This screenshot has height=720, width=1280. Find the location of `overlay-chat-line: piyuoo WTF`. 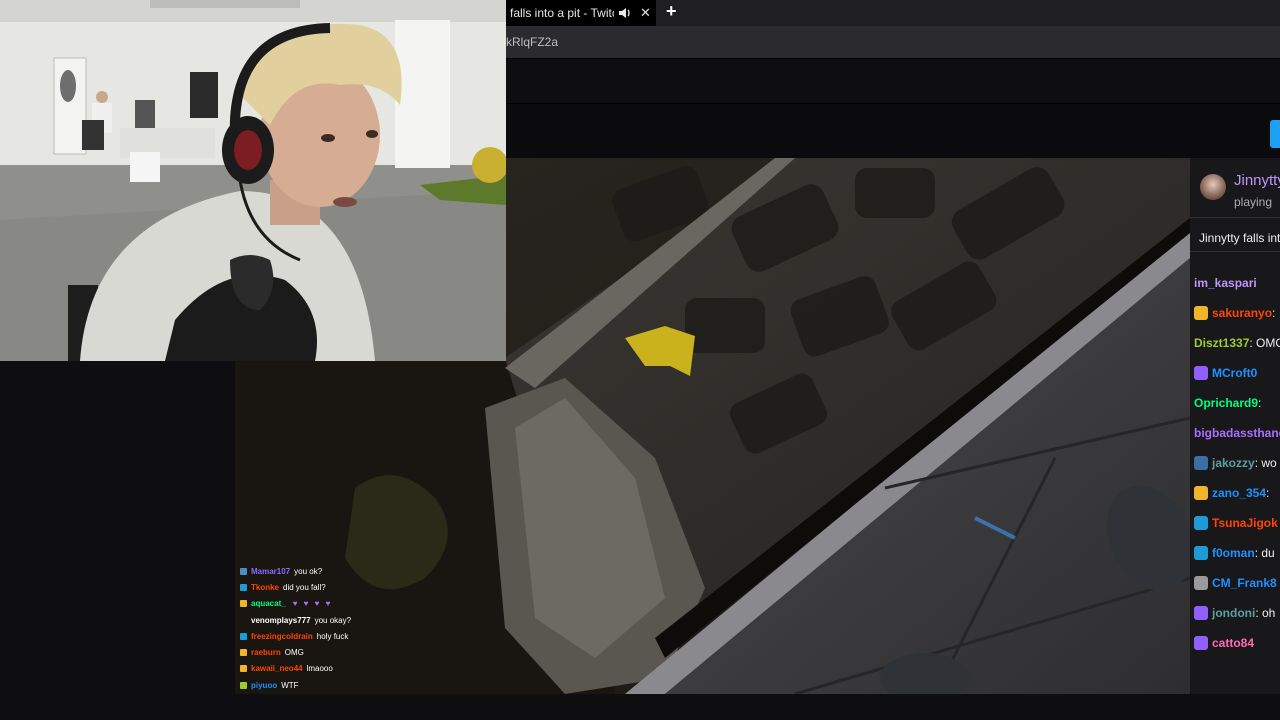

overlay-chat-line: piyuoo WTF is located at coordinates (330, 685).